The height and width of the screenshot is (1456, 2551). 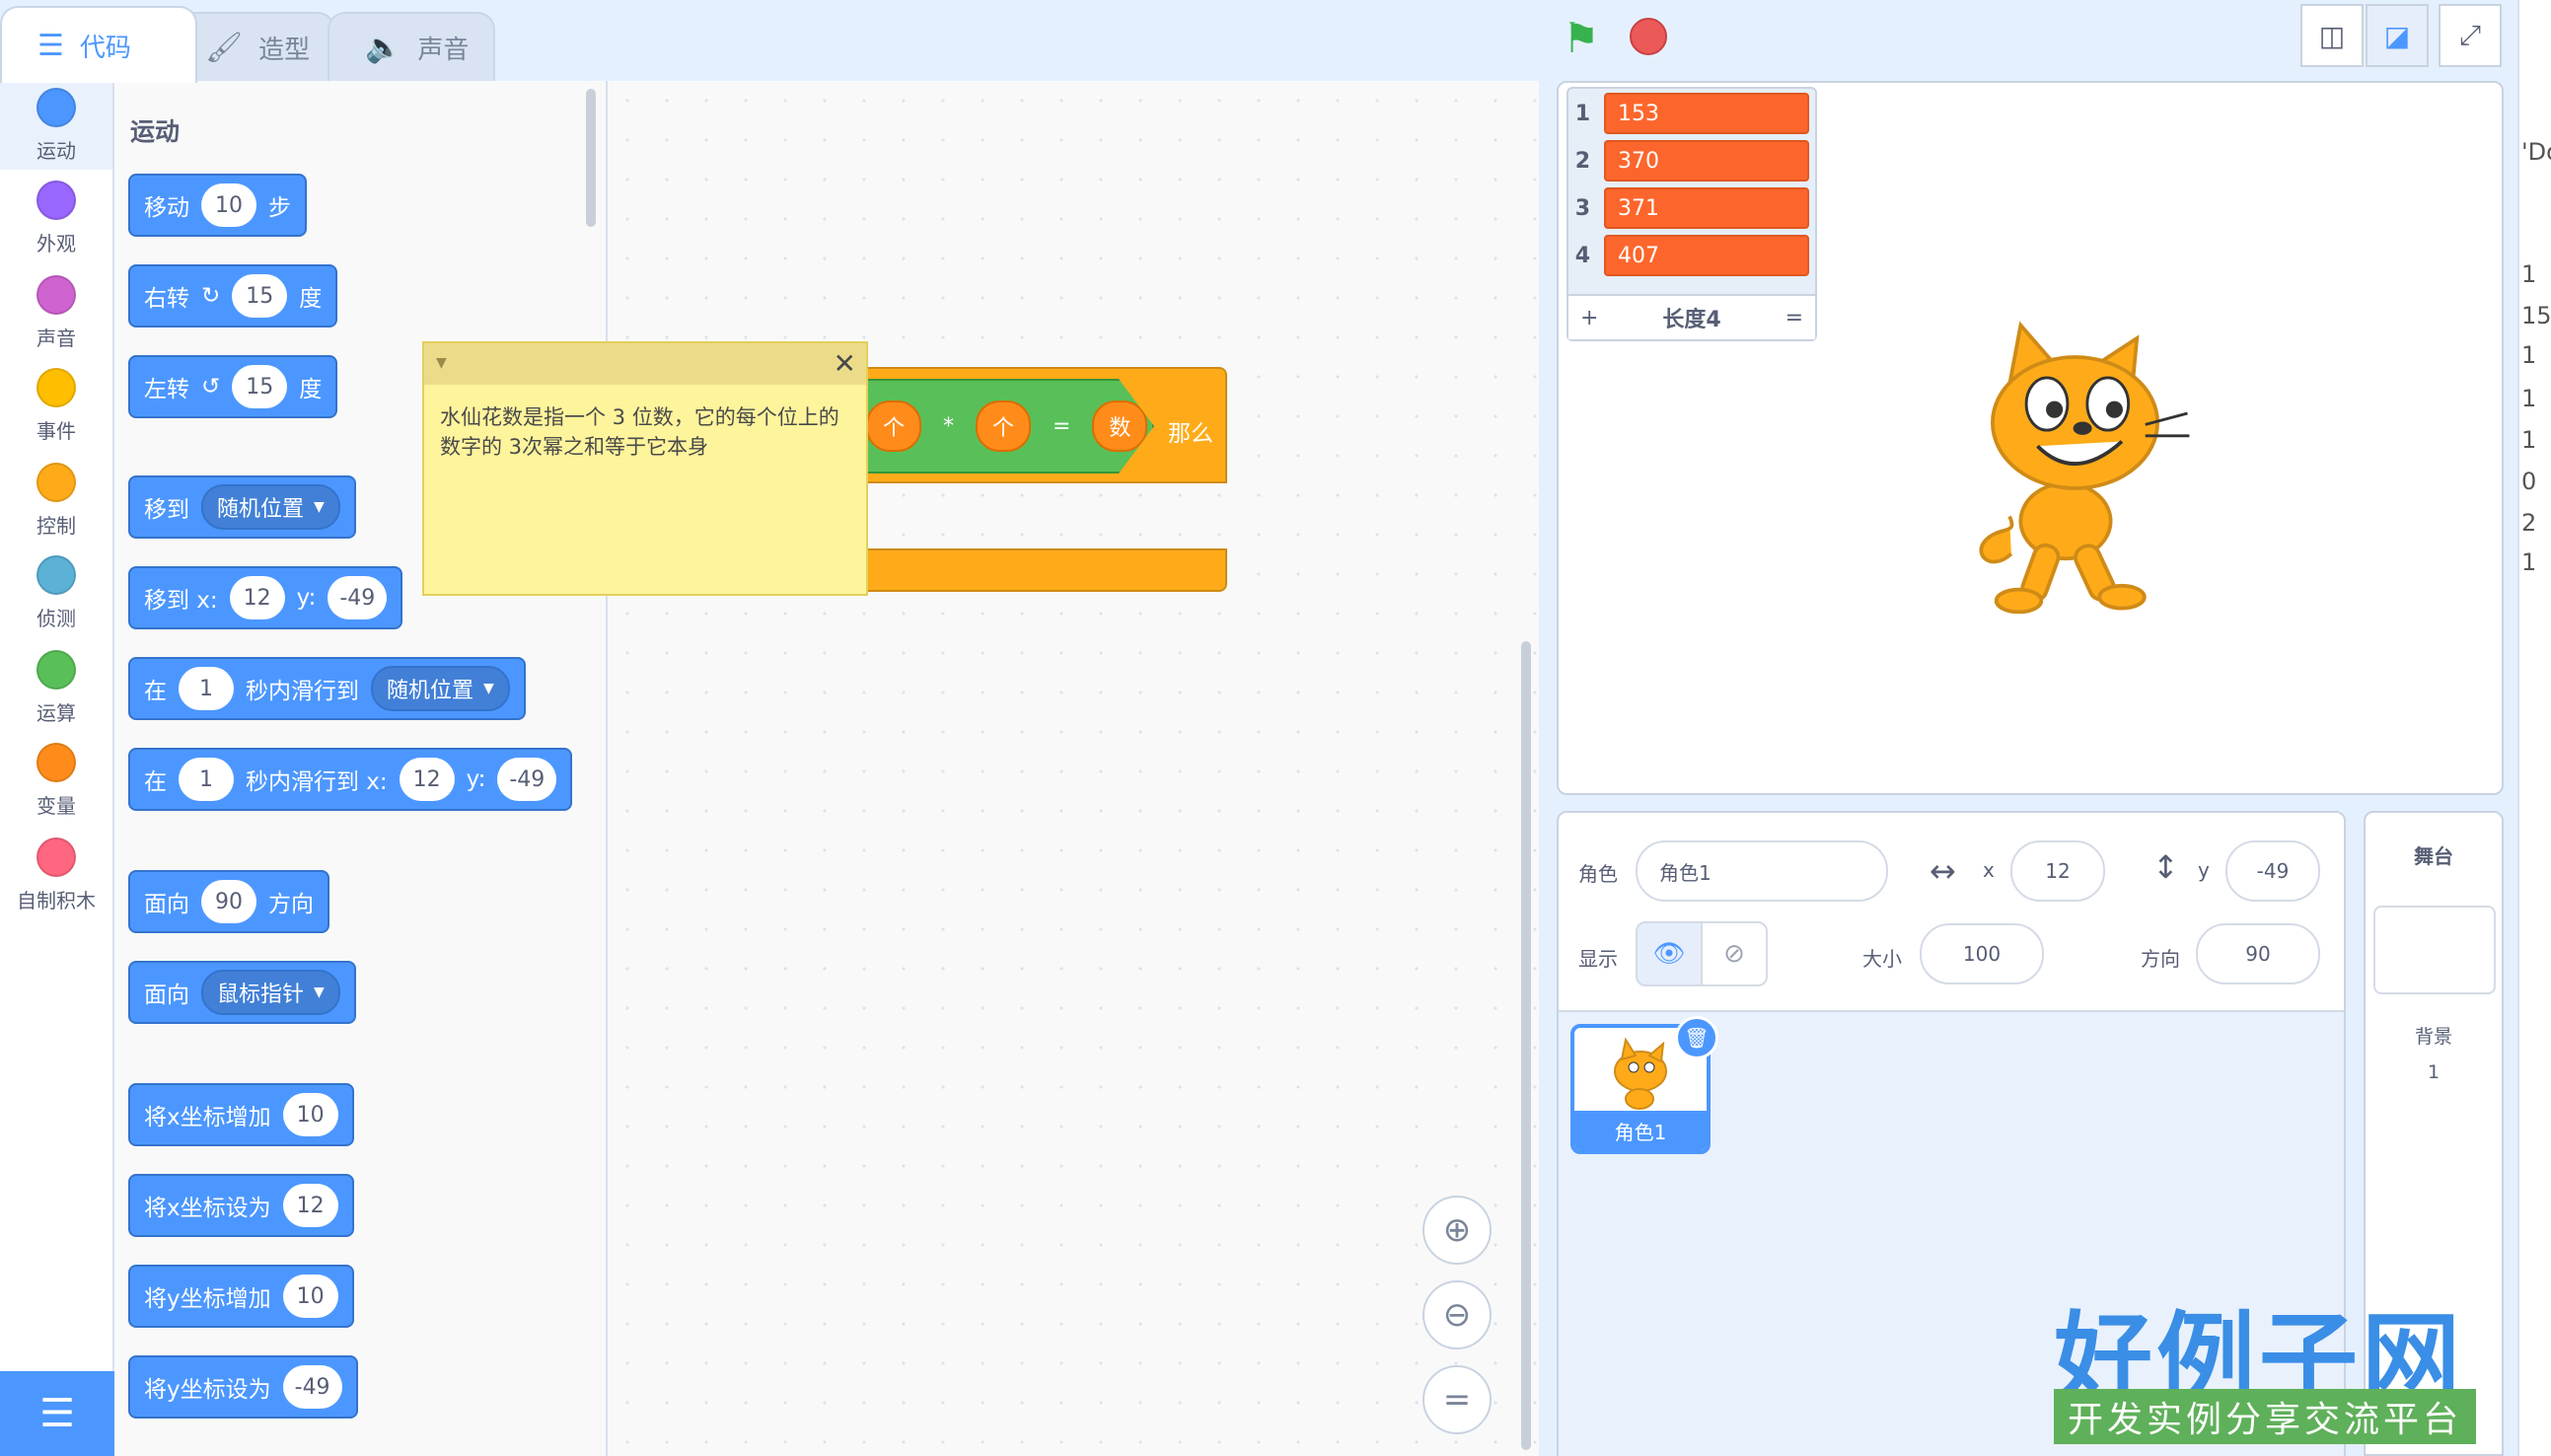 What do you see at coordinates (1706, 255) in the screenshot?
I see `list-value: 407` at bounding box center [1706, 255].